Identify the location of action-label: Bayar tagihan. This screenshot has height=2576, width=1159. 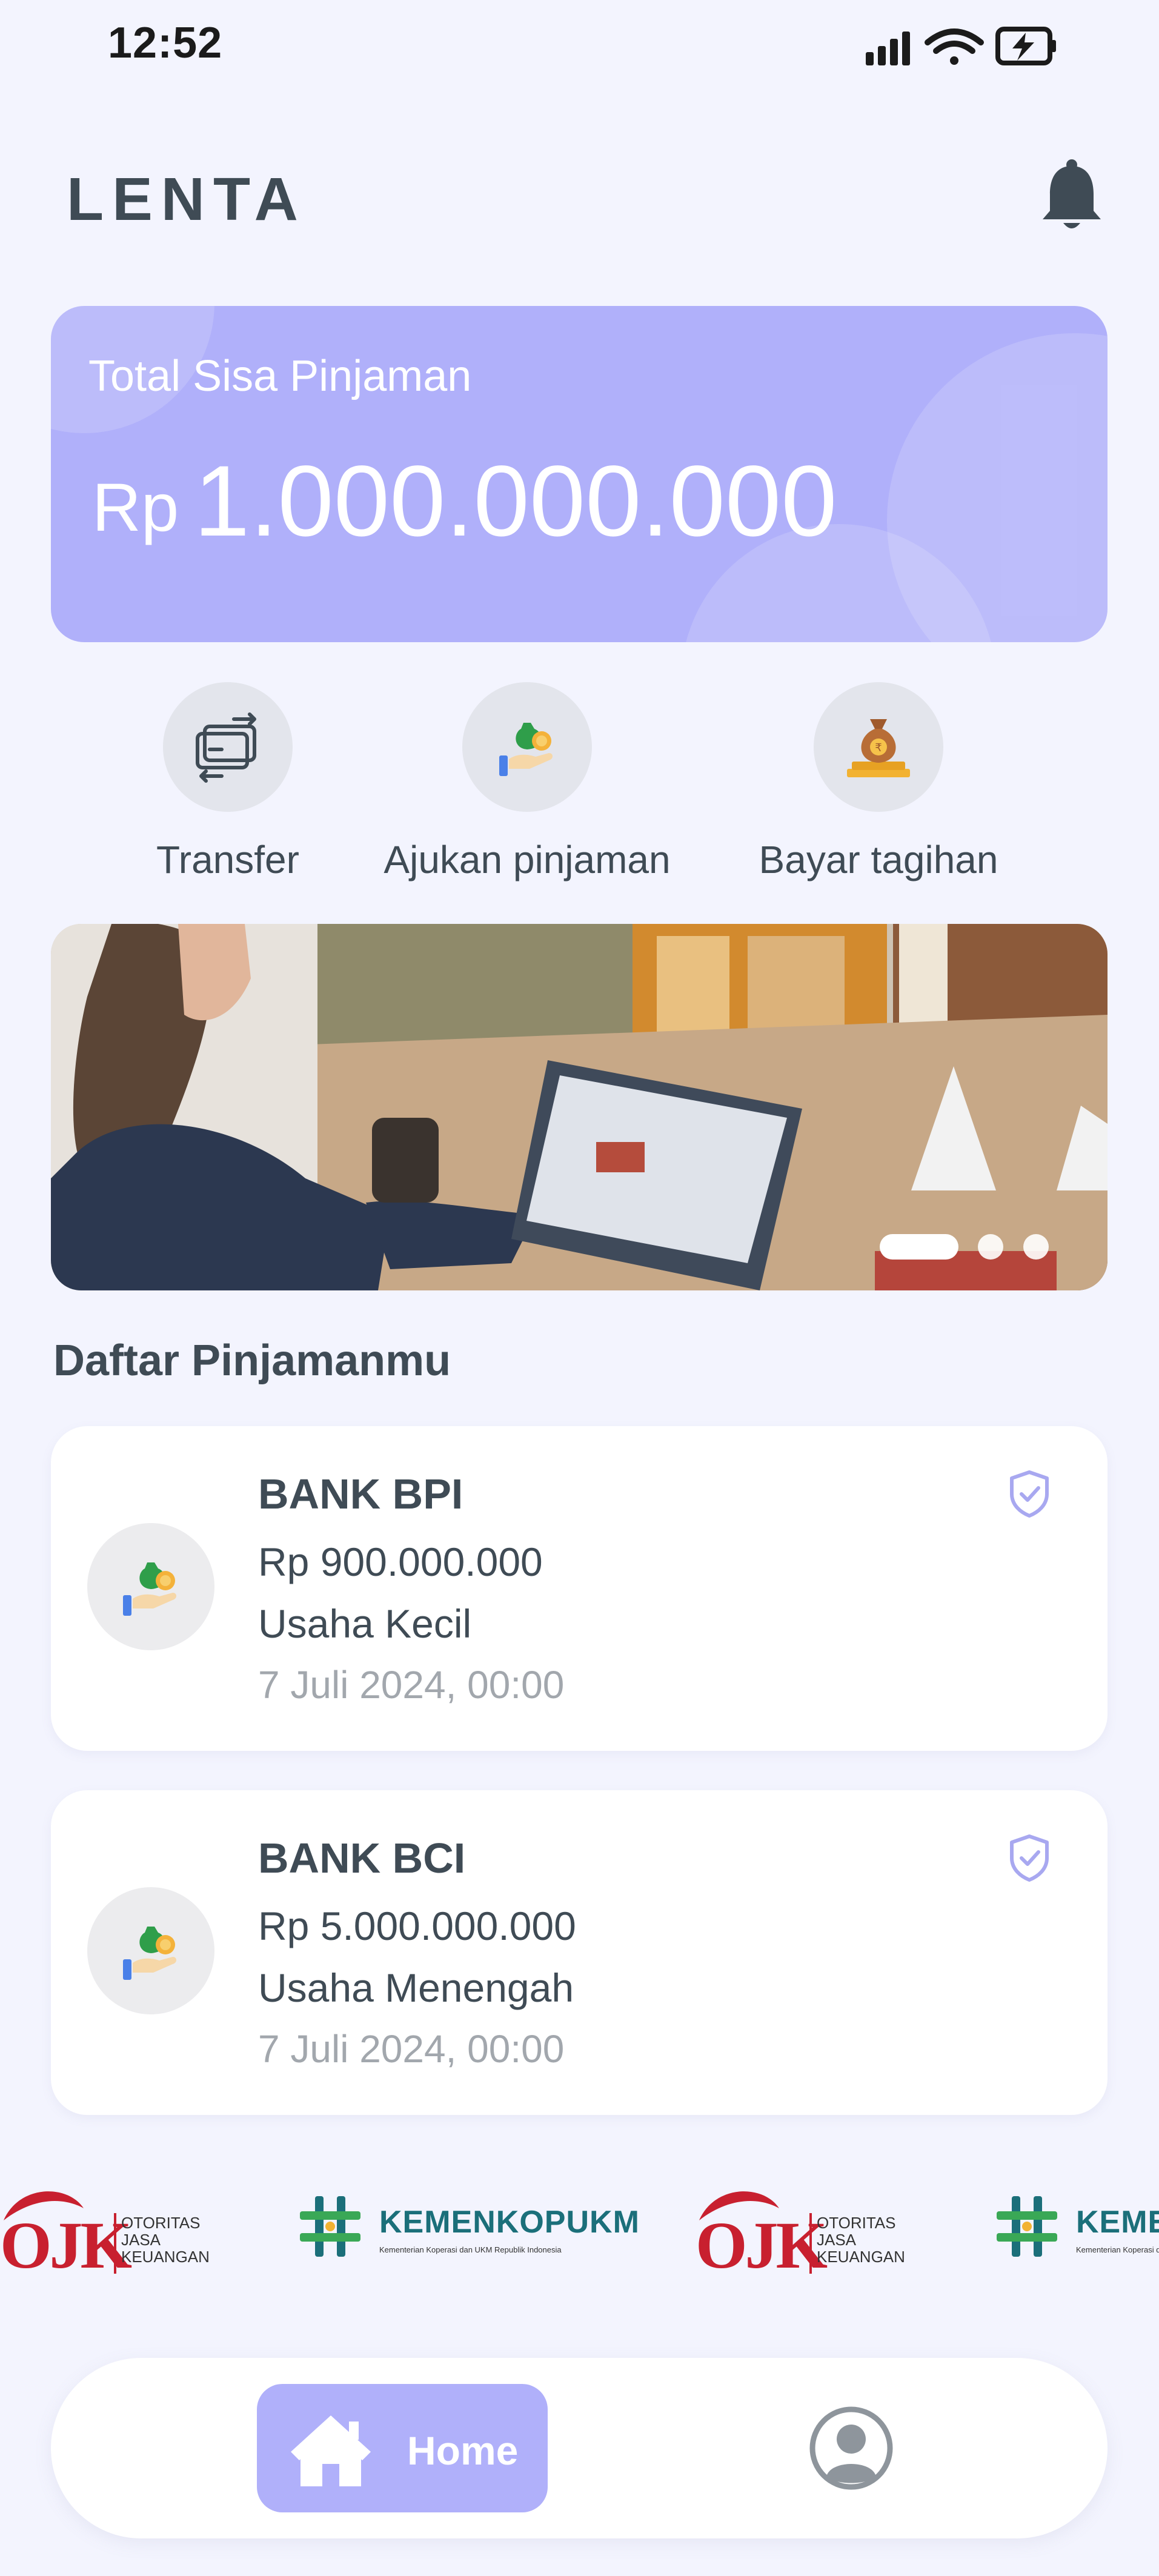
(879, 859).